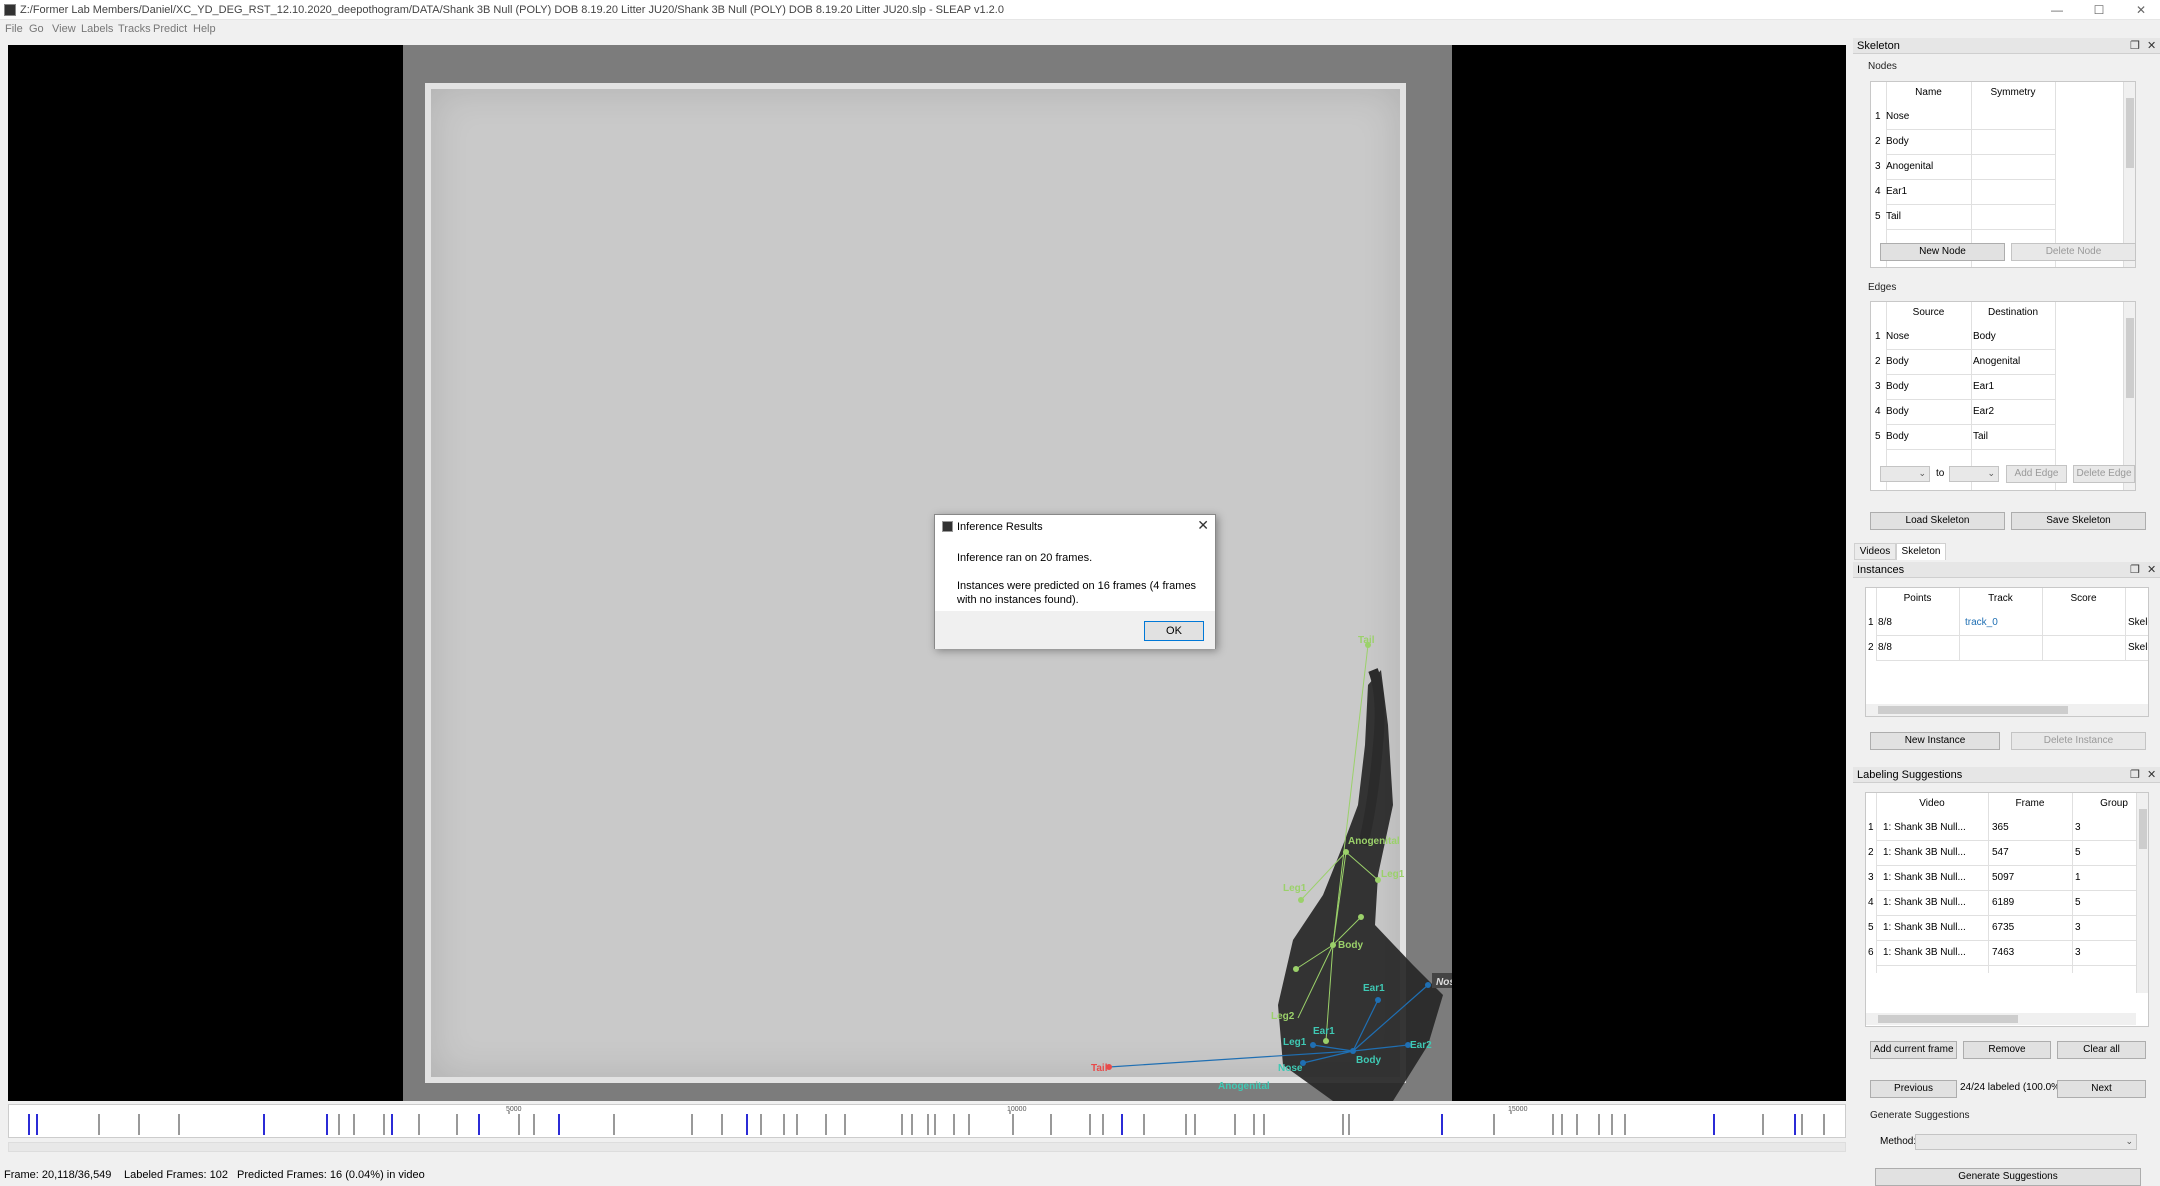  Describe the element at coordinates (1203, 525) in the screenshot. I see `dialog-close-icon: ✕` at that location.